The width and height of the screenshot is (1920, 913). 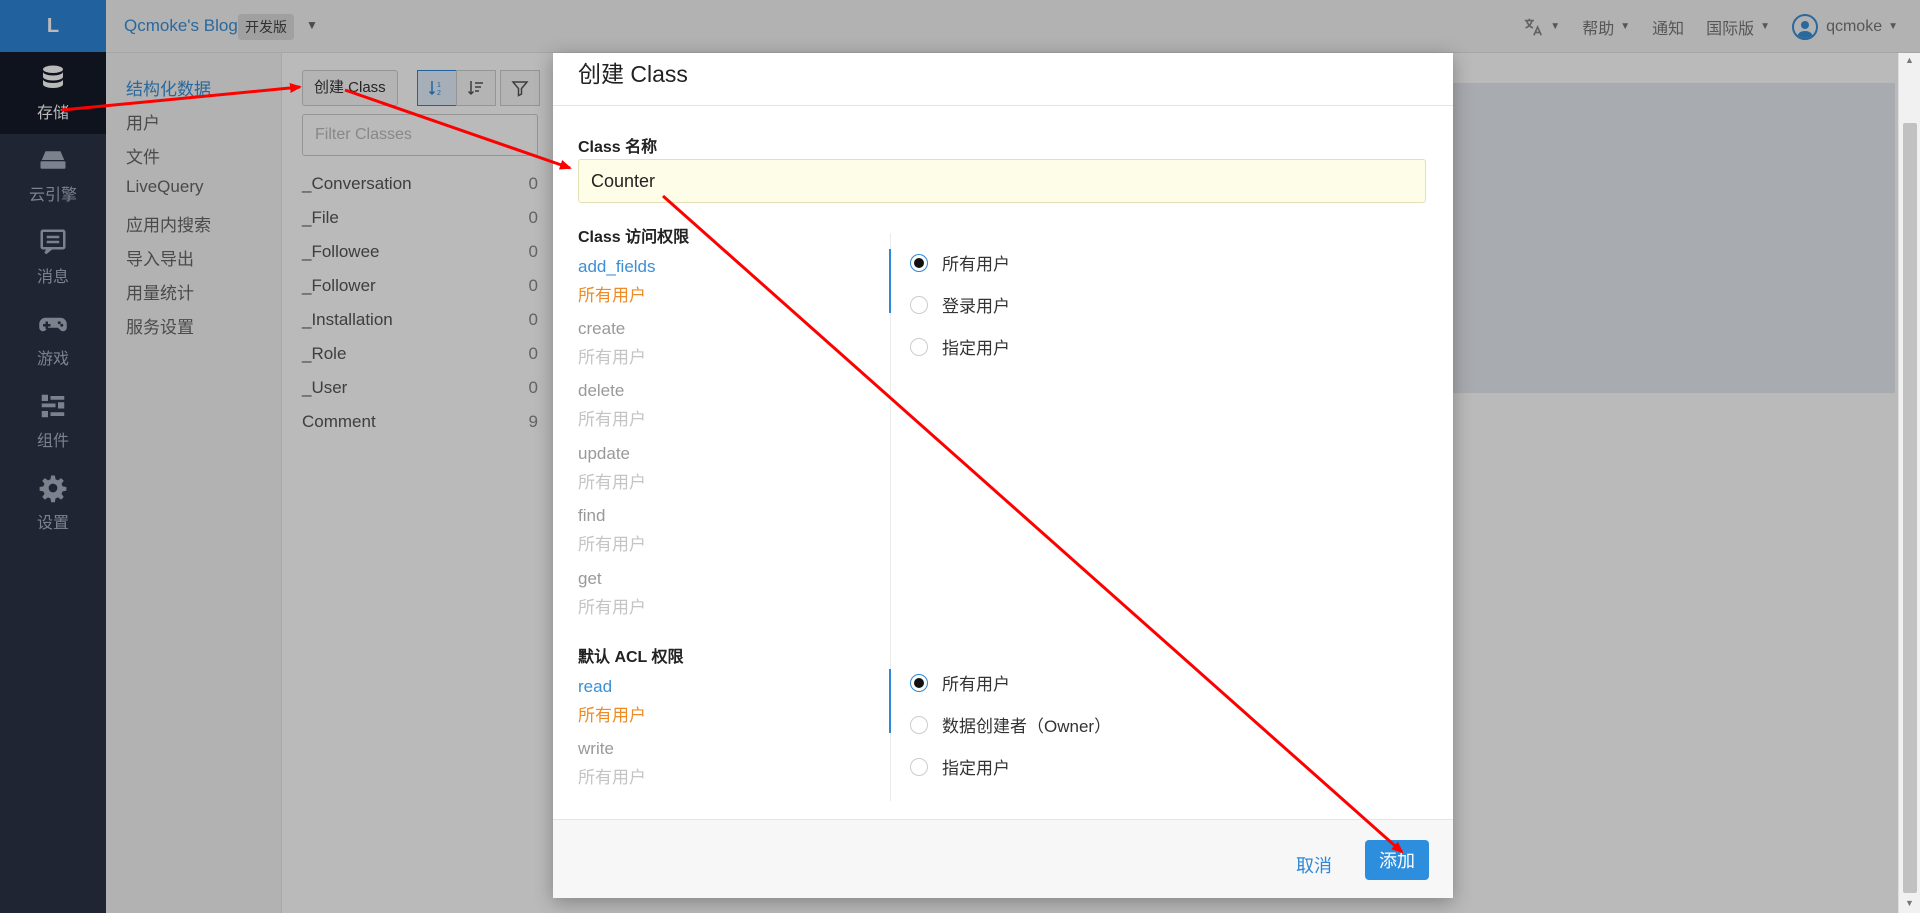 I want to click on class-name-input, so click(x=1002, y=181).